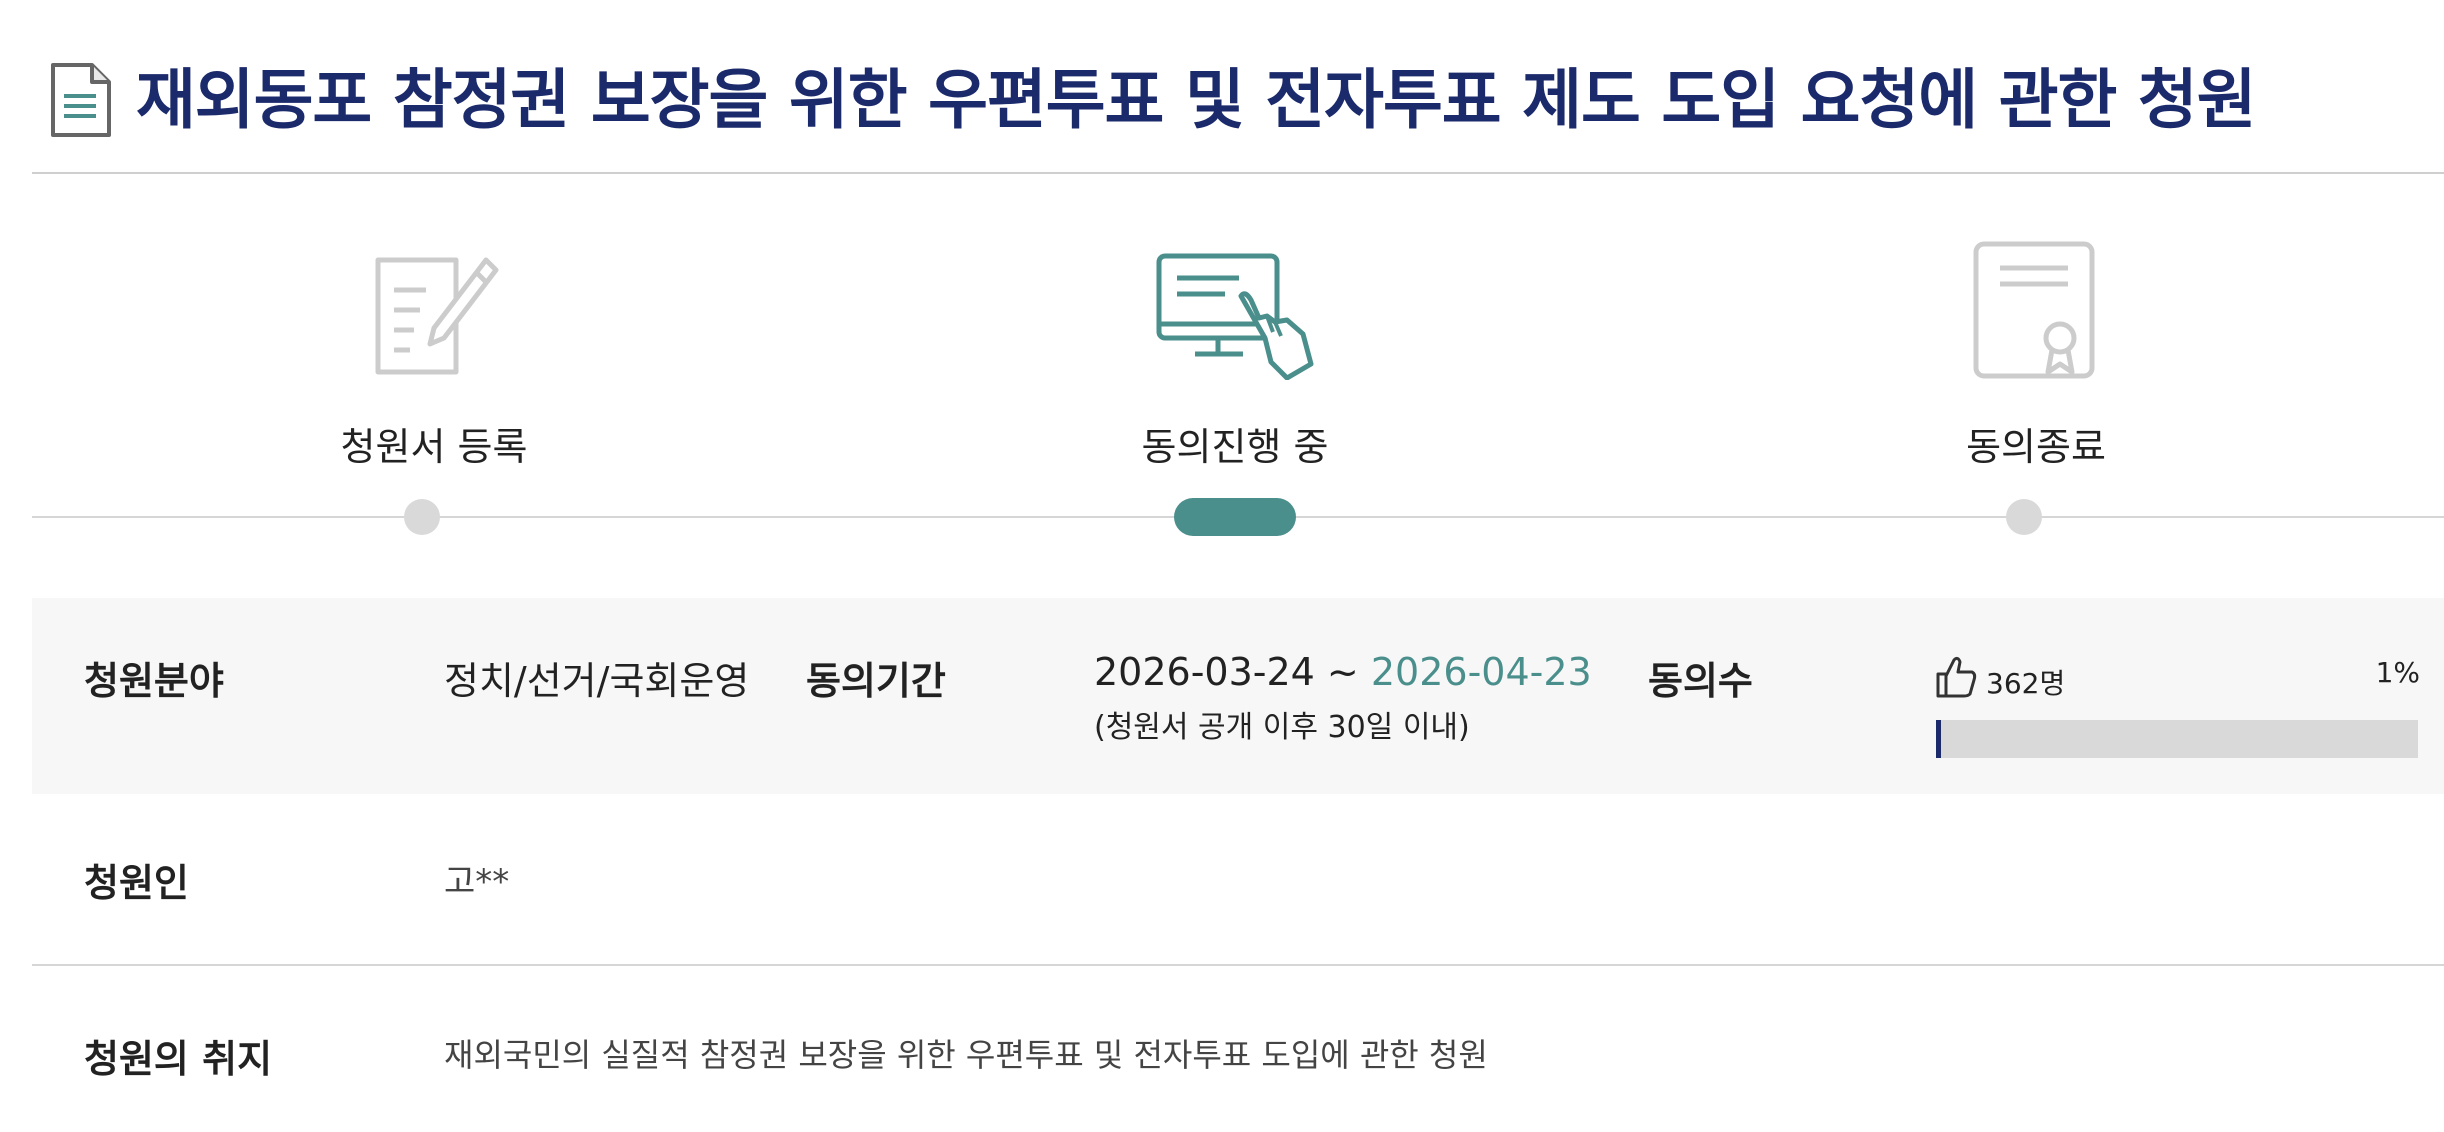 This screenshot has height=1132, width=2444. Describe the element at coordinates (437, 316) in the screenshot. I see `petition-write-icon` at that location.